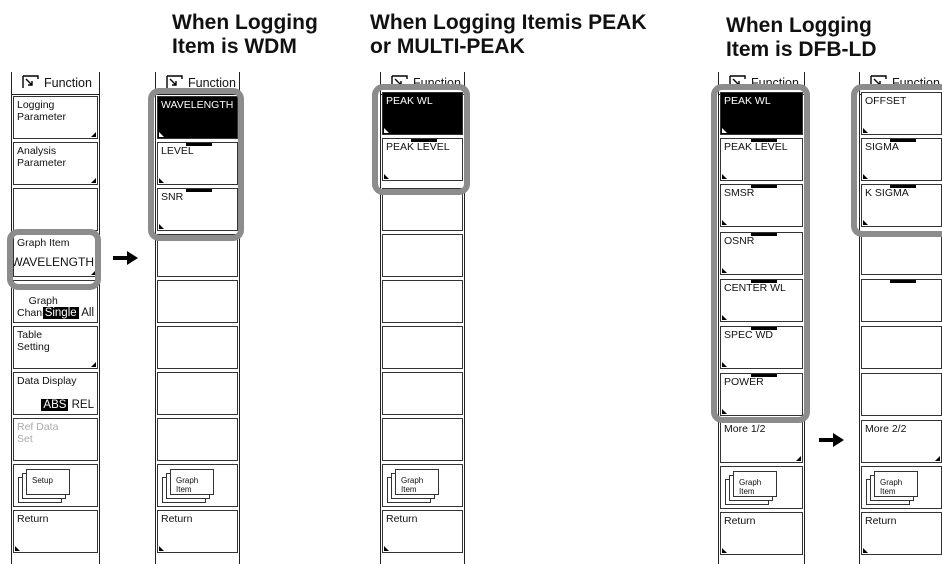  I want to click on graph-item-button: Graph Item WAVELENGTH, so click(55, 255).